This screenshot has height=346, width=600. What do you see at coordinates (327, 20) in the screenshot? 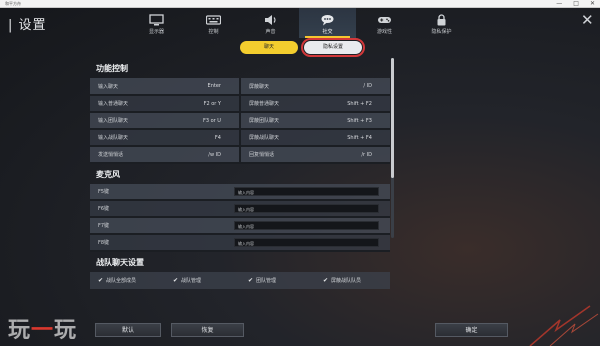
I see `chat-icon` at bounding box center [327, 20].